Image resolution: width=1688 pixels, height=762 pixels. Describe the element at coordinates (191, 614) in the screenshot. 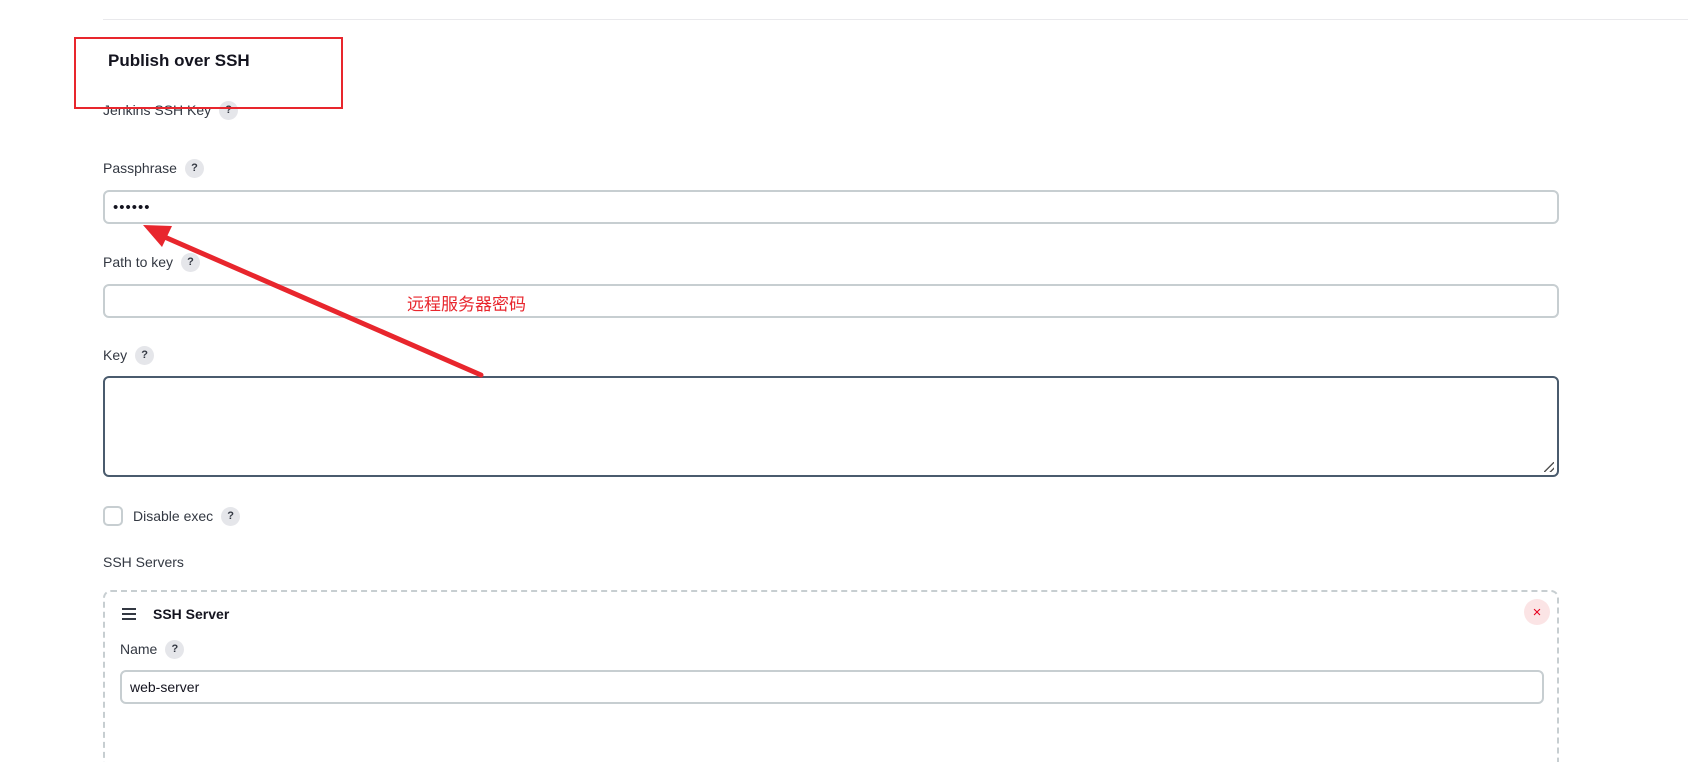

I see `ssh-server-title: SSH Server` at that location.